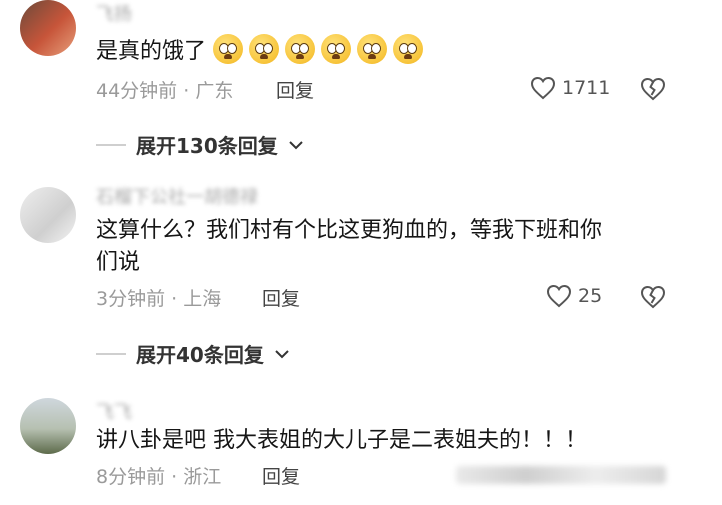  I want to click on like-button: 25, so click(574, 296).